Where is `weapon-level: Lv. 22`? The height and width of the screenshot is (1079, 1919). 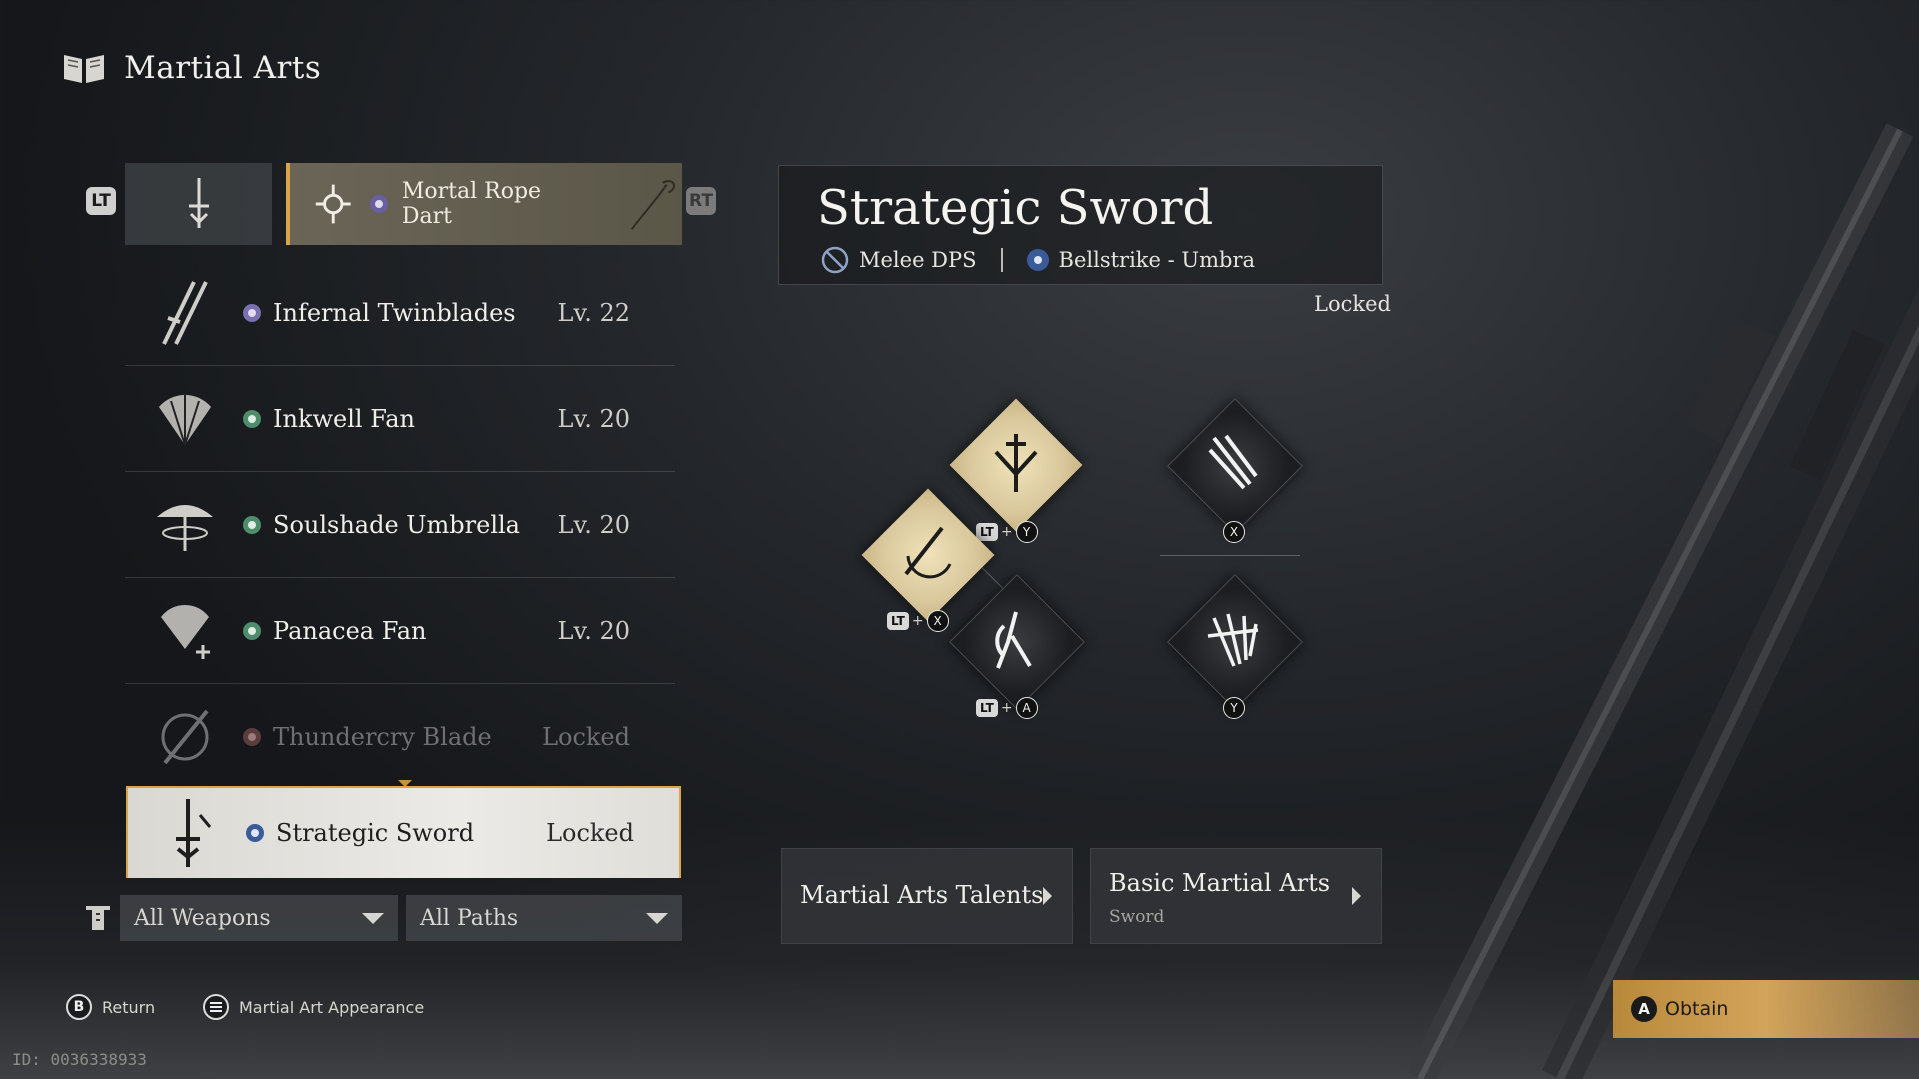
weapon-level: Lv. 22 is located at coordinates (593, 312).